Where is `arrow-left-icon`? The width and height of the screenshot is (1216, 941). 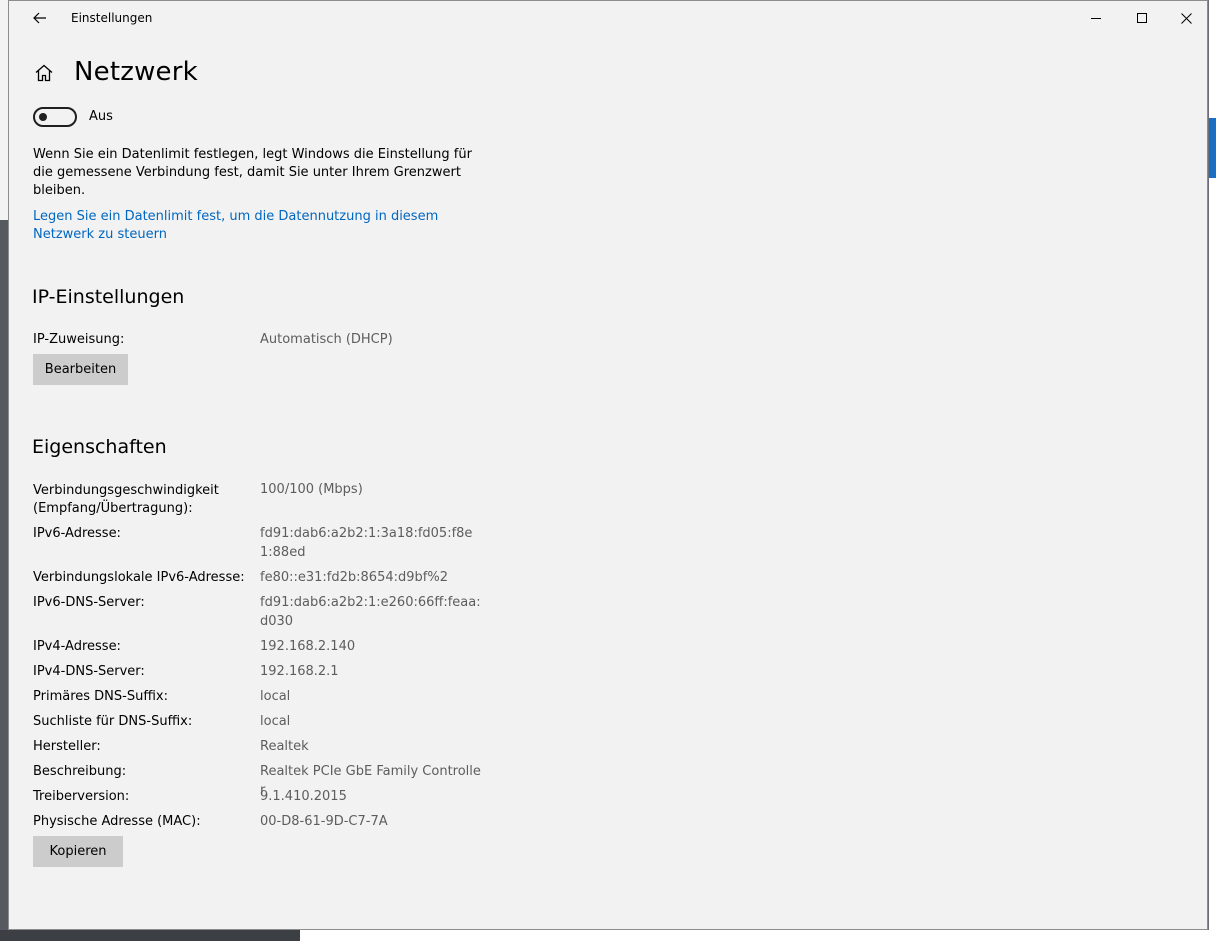
arrow-left-icon is located at coordinates (39, 18).